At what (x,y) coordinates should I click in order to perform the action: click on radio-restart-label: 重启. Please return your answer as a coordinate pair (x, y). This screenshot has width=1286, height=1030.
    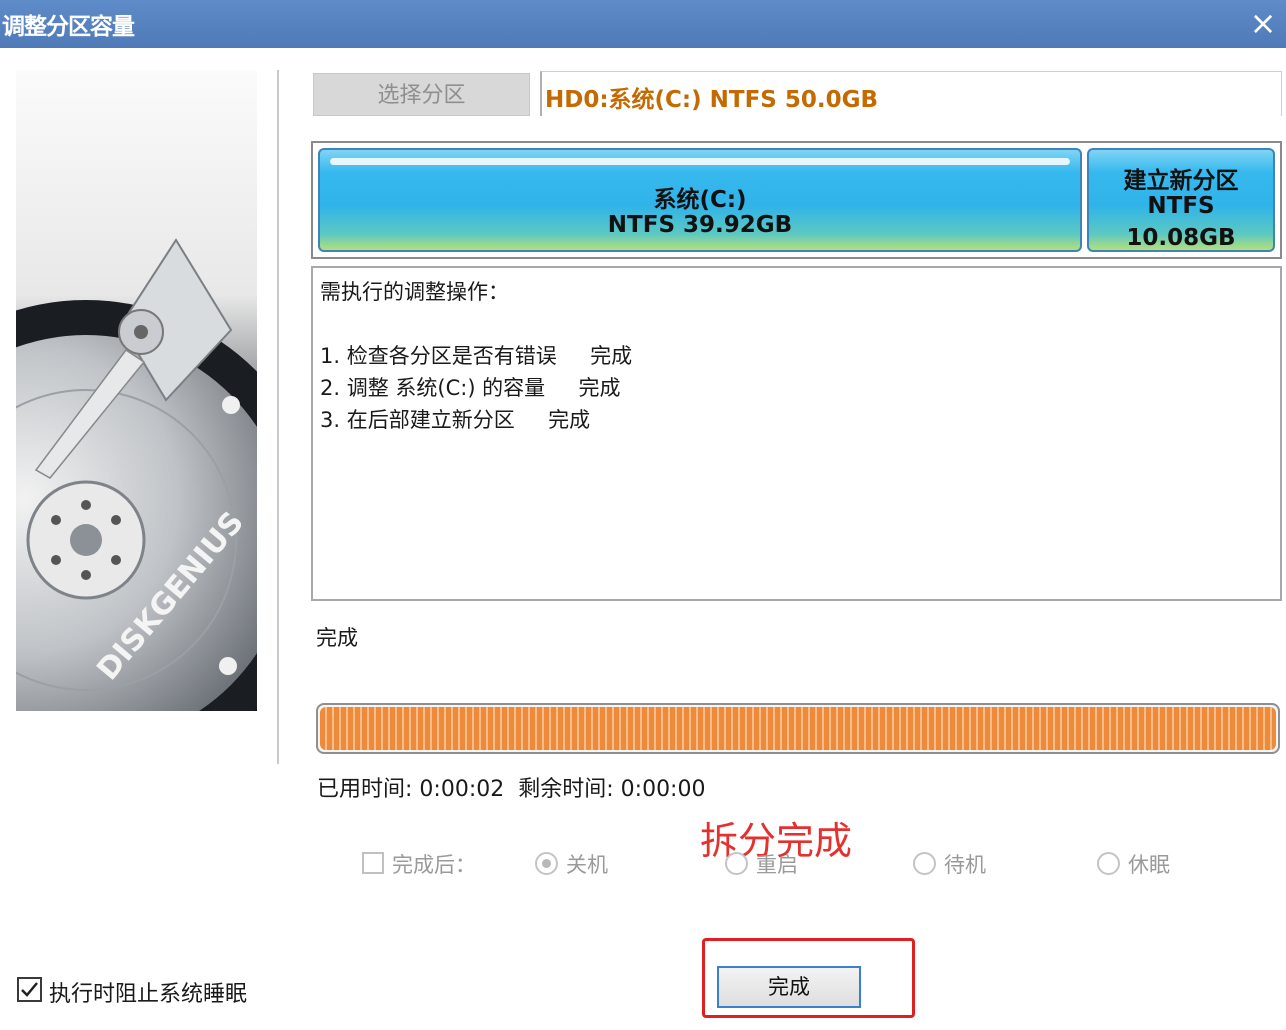
    Looking at the image, I should click on (777, 865).